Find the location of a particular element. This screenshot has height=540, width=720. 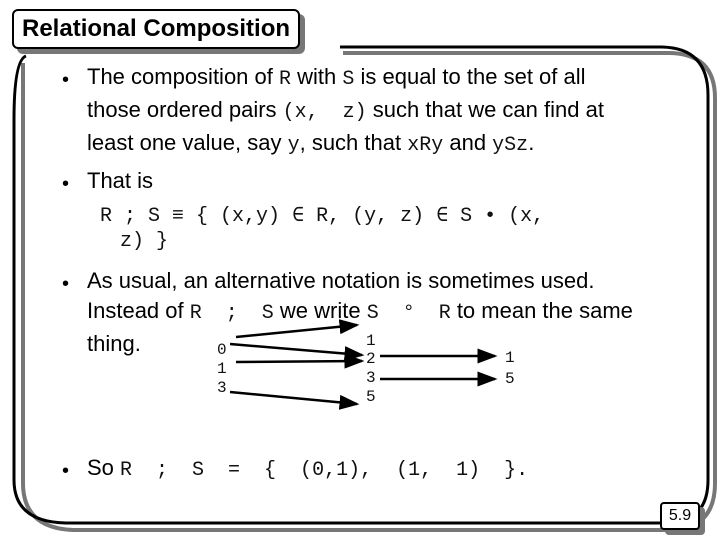

slide-title: Relational Composition is located at coordinates (156, 28).